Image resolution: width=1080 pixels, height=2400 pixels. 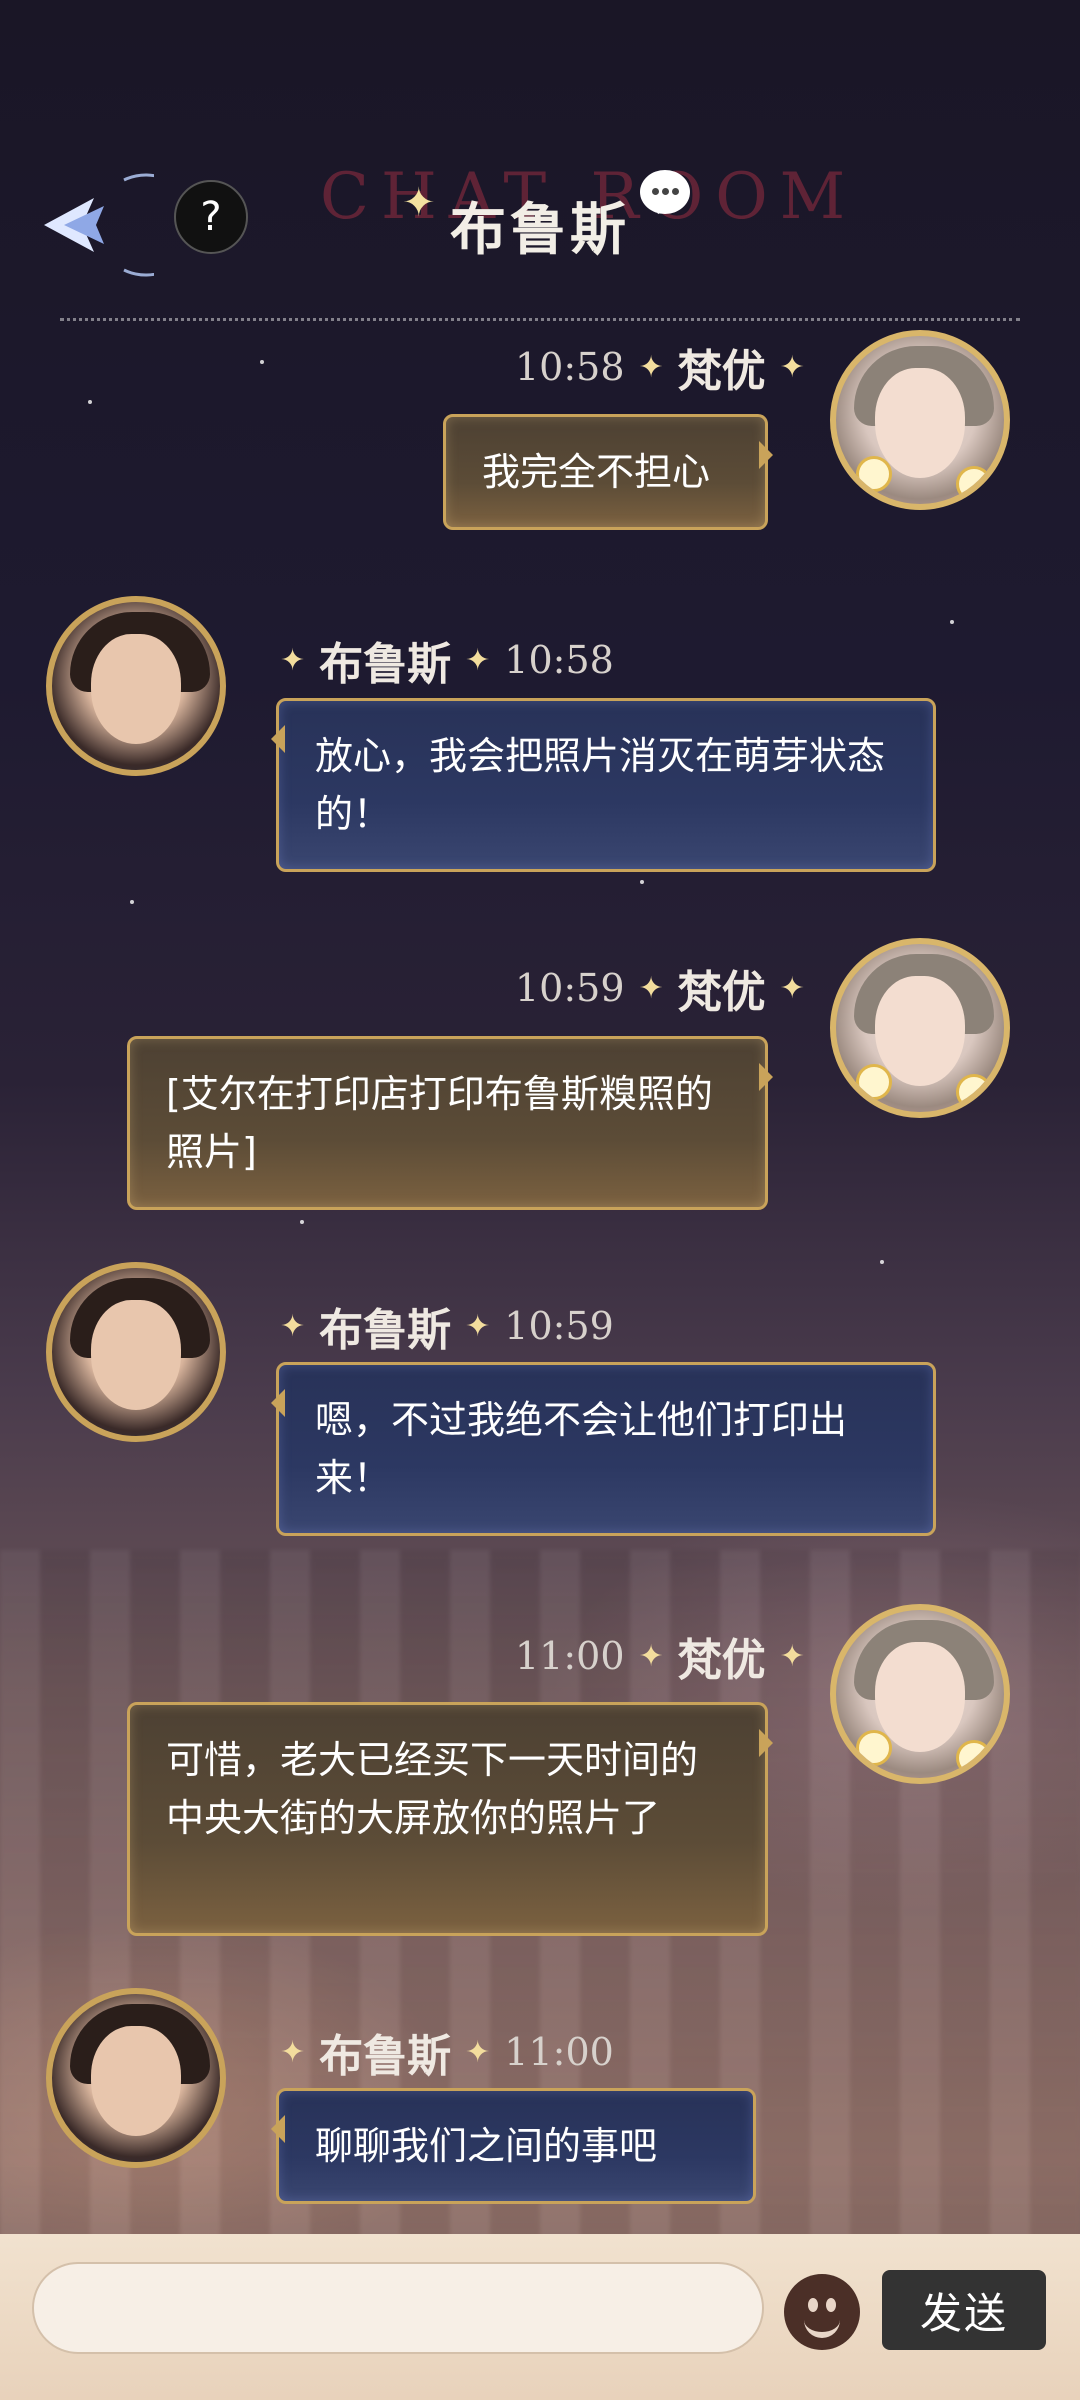 I want to click on composer-bar: 发送, so click(x=540, y=2317).